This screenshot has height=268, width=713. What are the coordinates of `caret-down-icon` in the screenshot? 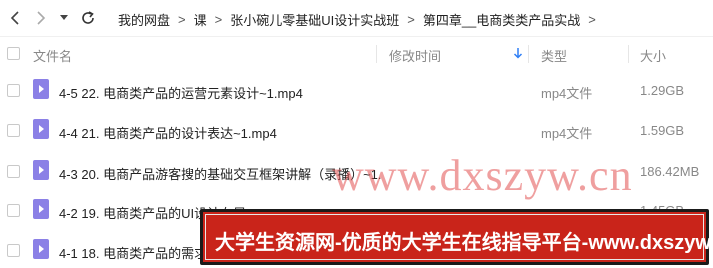 It's located at (64, 18).